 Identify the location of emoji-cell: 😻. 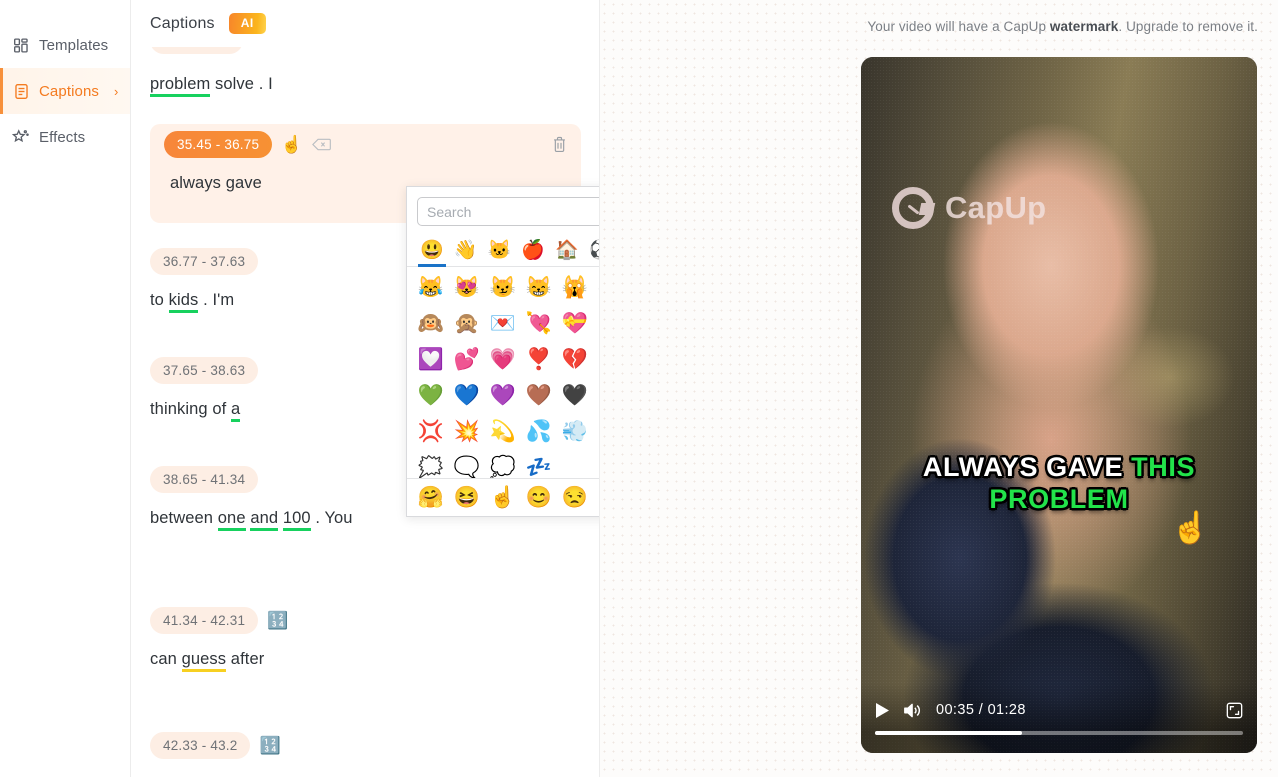
(467, 287).